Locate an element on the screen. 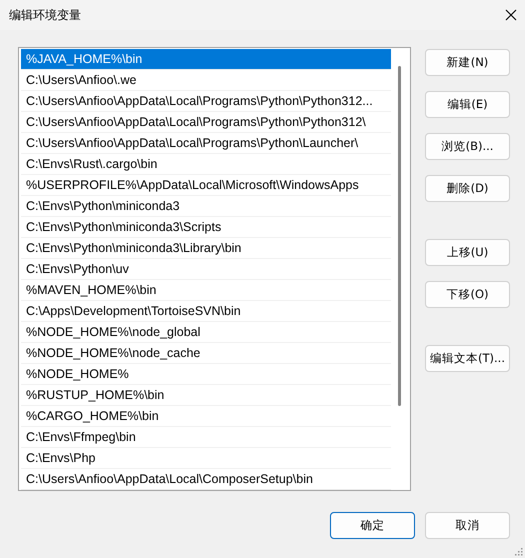 Image resolution: width=525 pixels, height=558 pixels. path-item: %MAVEN_HOME%\bin is located at coordinates (206, 290).